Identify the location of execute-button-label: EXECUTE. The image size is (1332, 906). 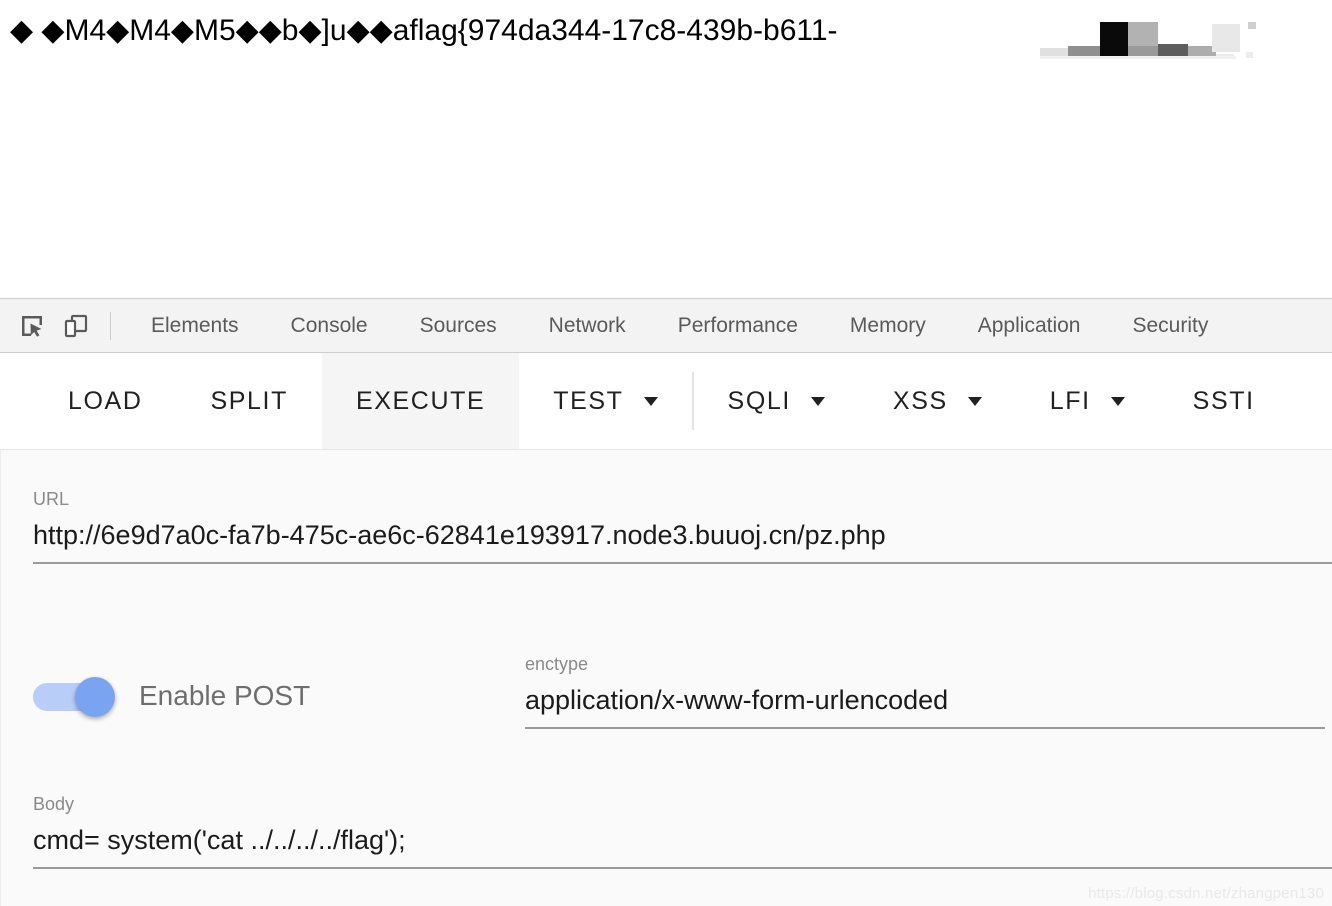
(420, 400).